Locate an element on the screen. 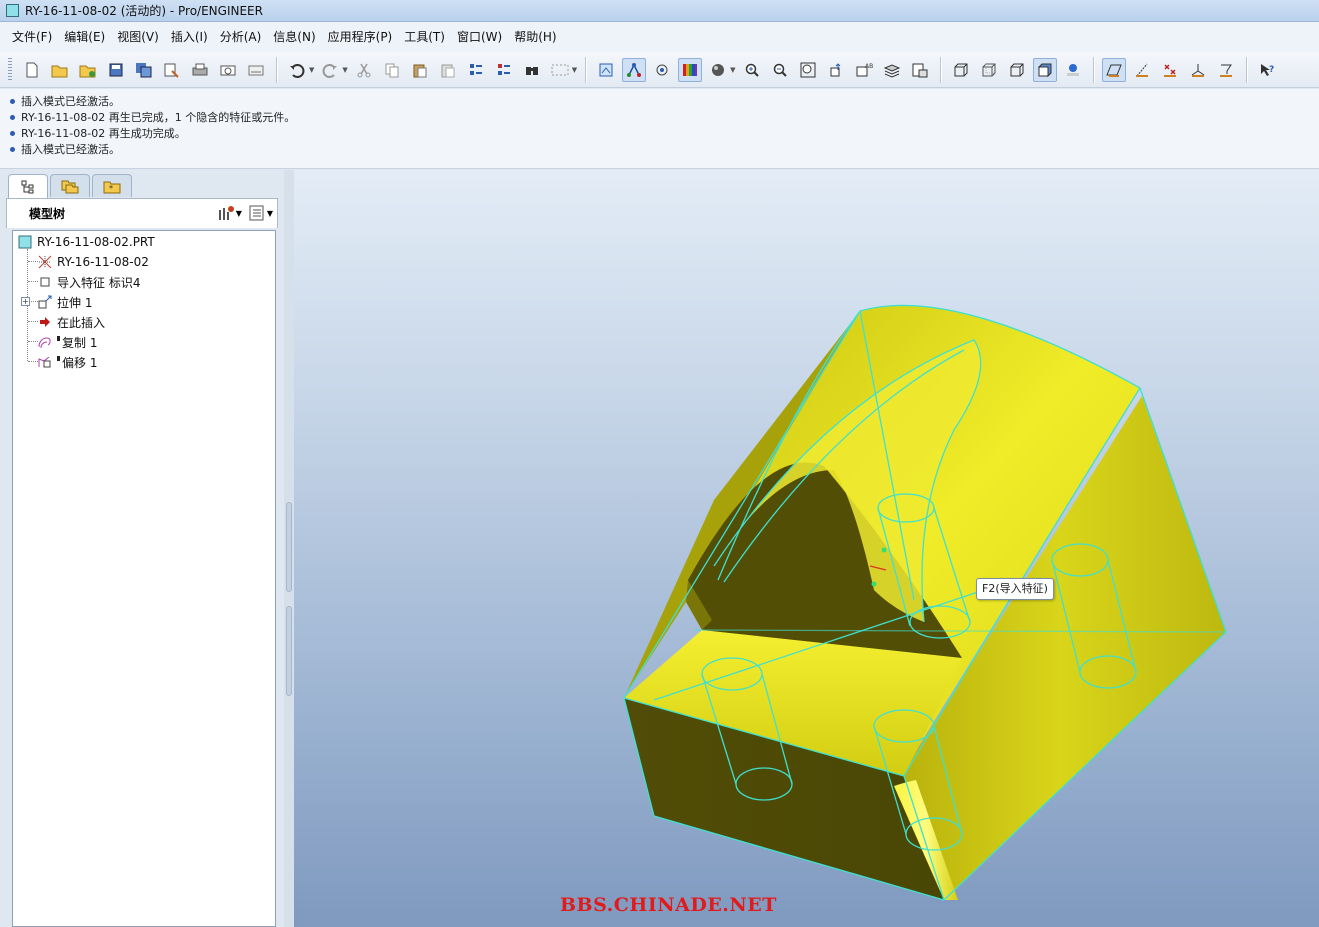 The height and width of the screenshot is (927, 1319). tab-model-tree is located at coordinates (28, 186).